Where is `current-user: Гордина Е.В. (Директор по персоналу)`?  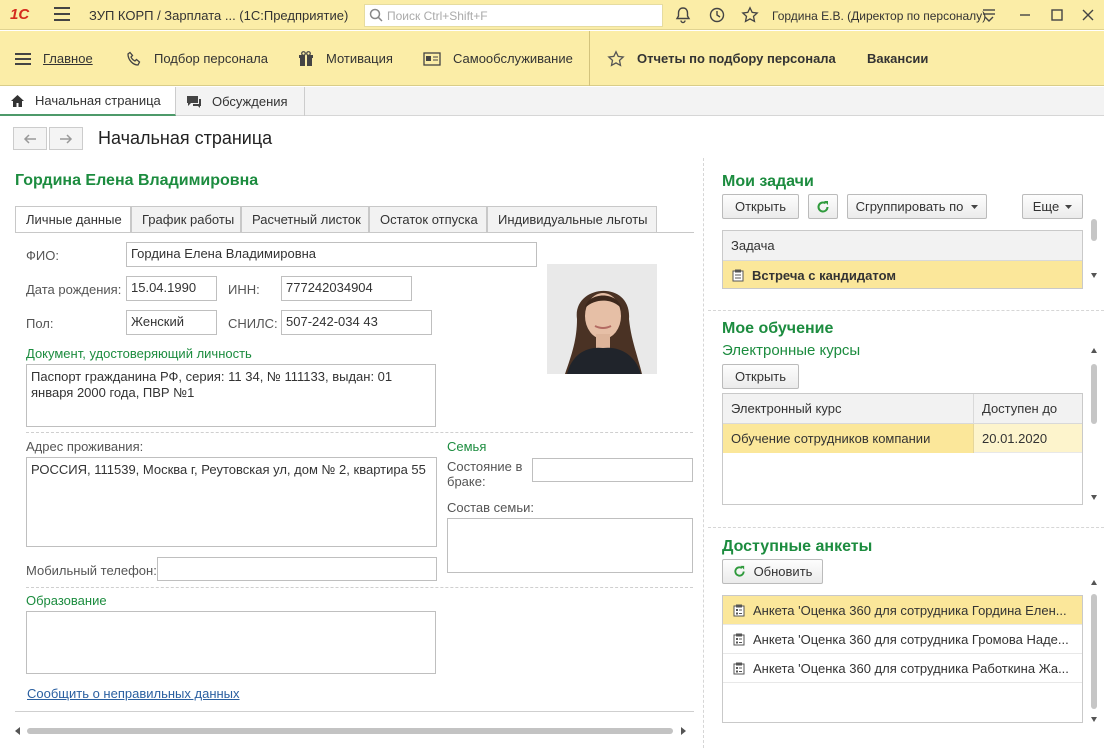
current-user: Гордина Е.В. (Директор по персоналу) is located at coordinates (879, 16).